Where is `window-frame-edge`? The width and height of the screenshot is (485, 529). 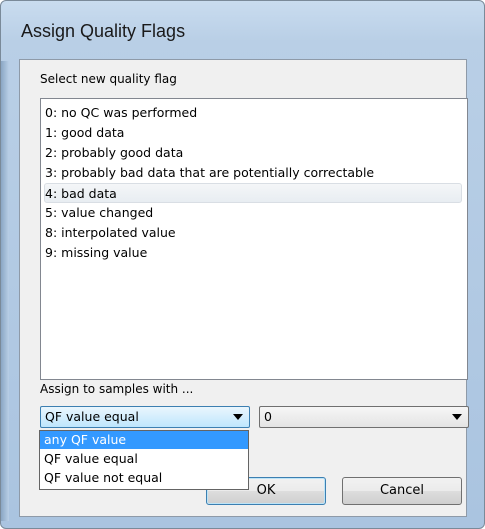
window-frame-edge is located at coordinates (5, 291).